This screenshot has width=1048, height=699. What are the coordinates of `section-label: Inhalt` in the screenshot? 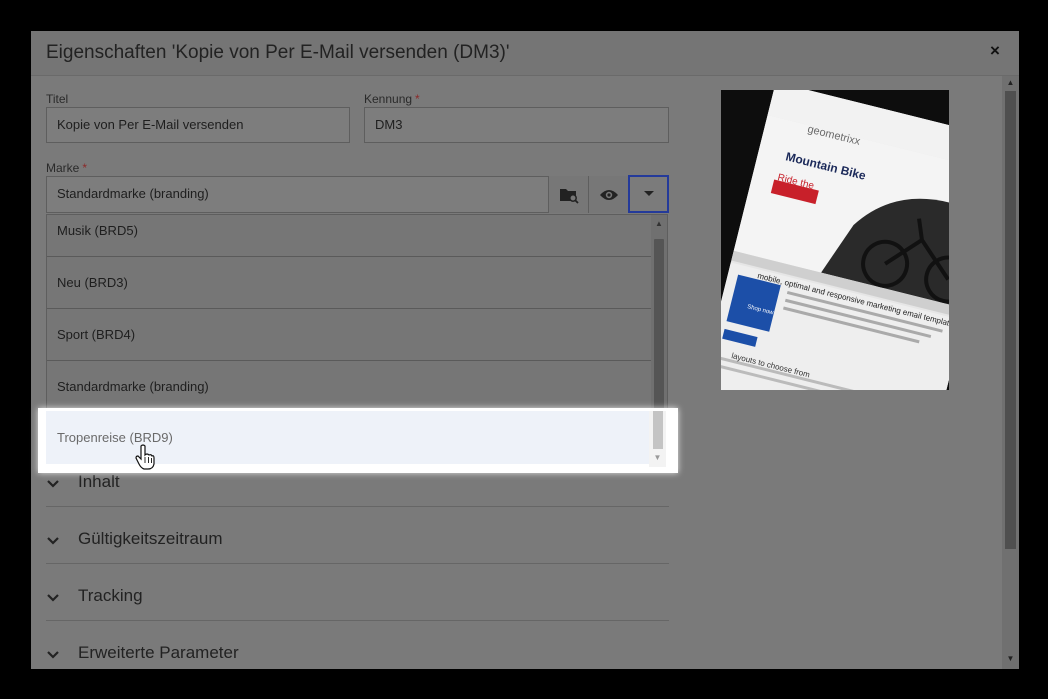 It's located at (99, 481).